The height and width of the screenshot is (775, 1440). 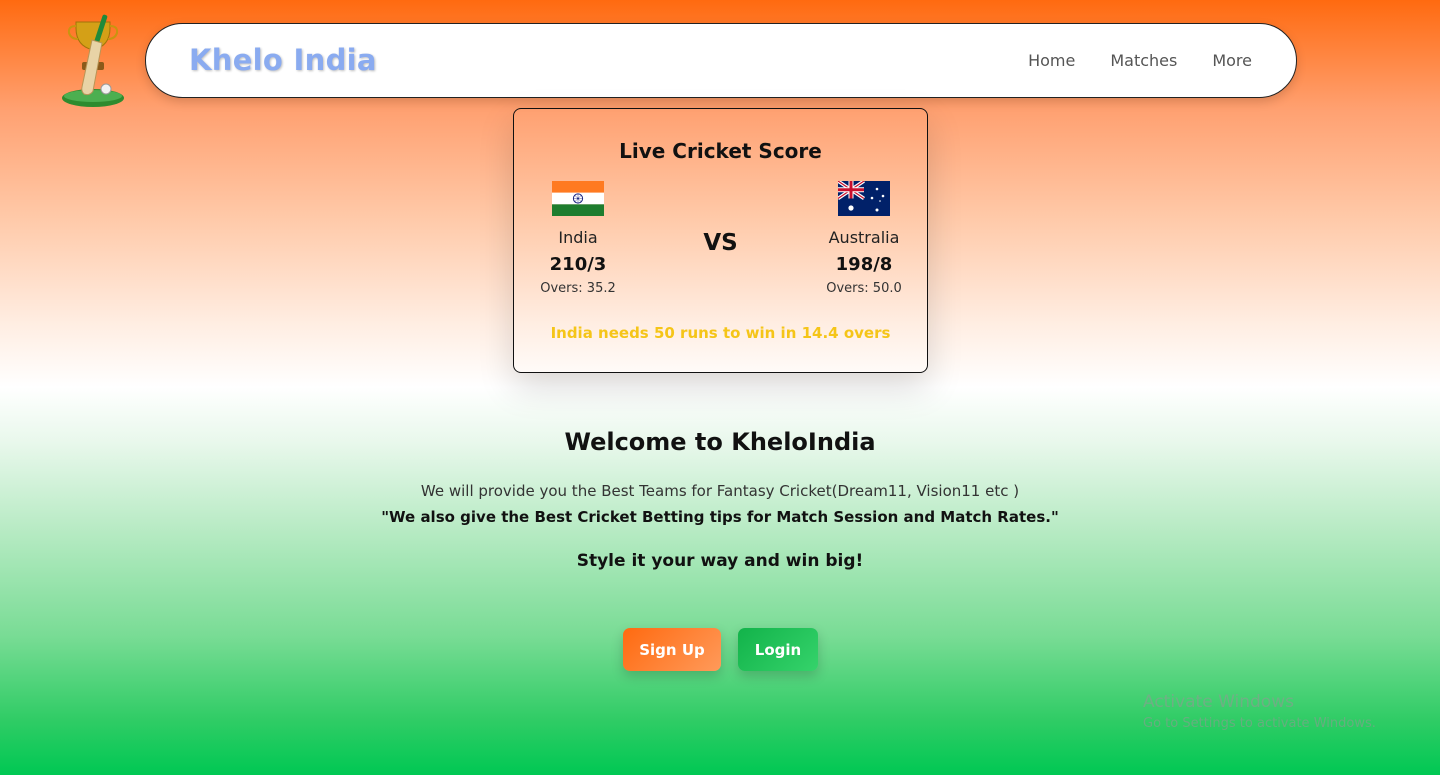 What do you see at coordinates (283, 60) in the screenshot?
I see `brand-logo-text: Khelo India` at bounding box center [283, 60].